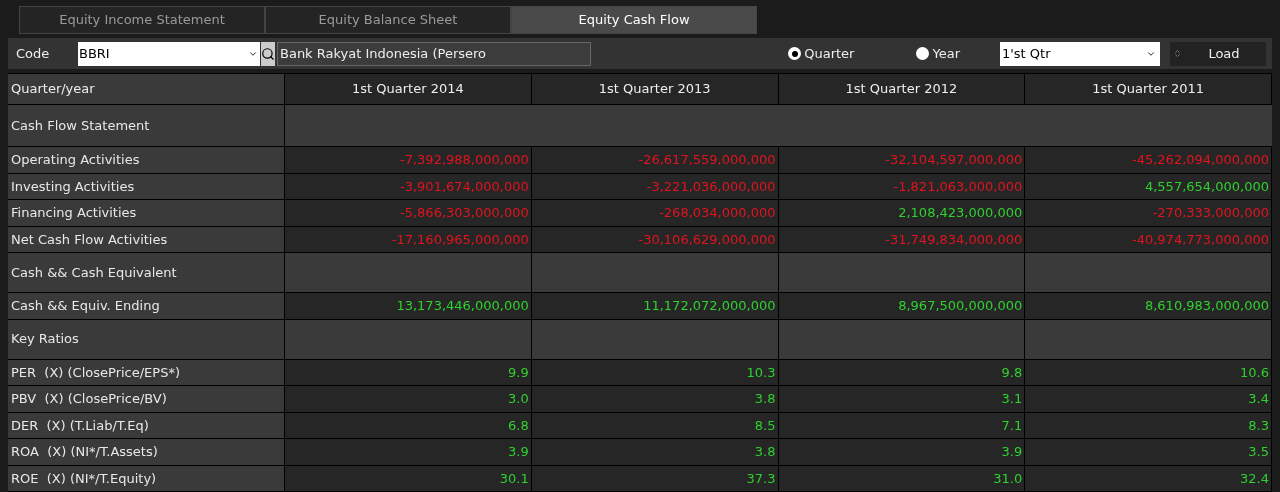 This screenshot has height=492, width=1280. Describe the element at coordinates (146, 306) in the screenshot. I see `row-label: Cash && Equiv. Ending` at that location.